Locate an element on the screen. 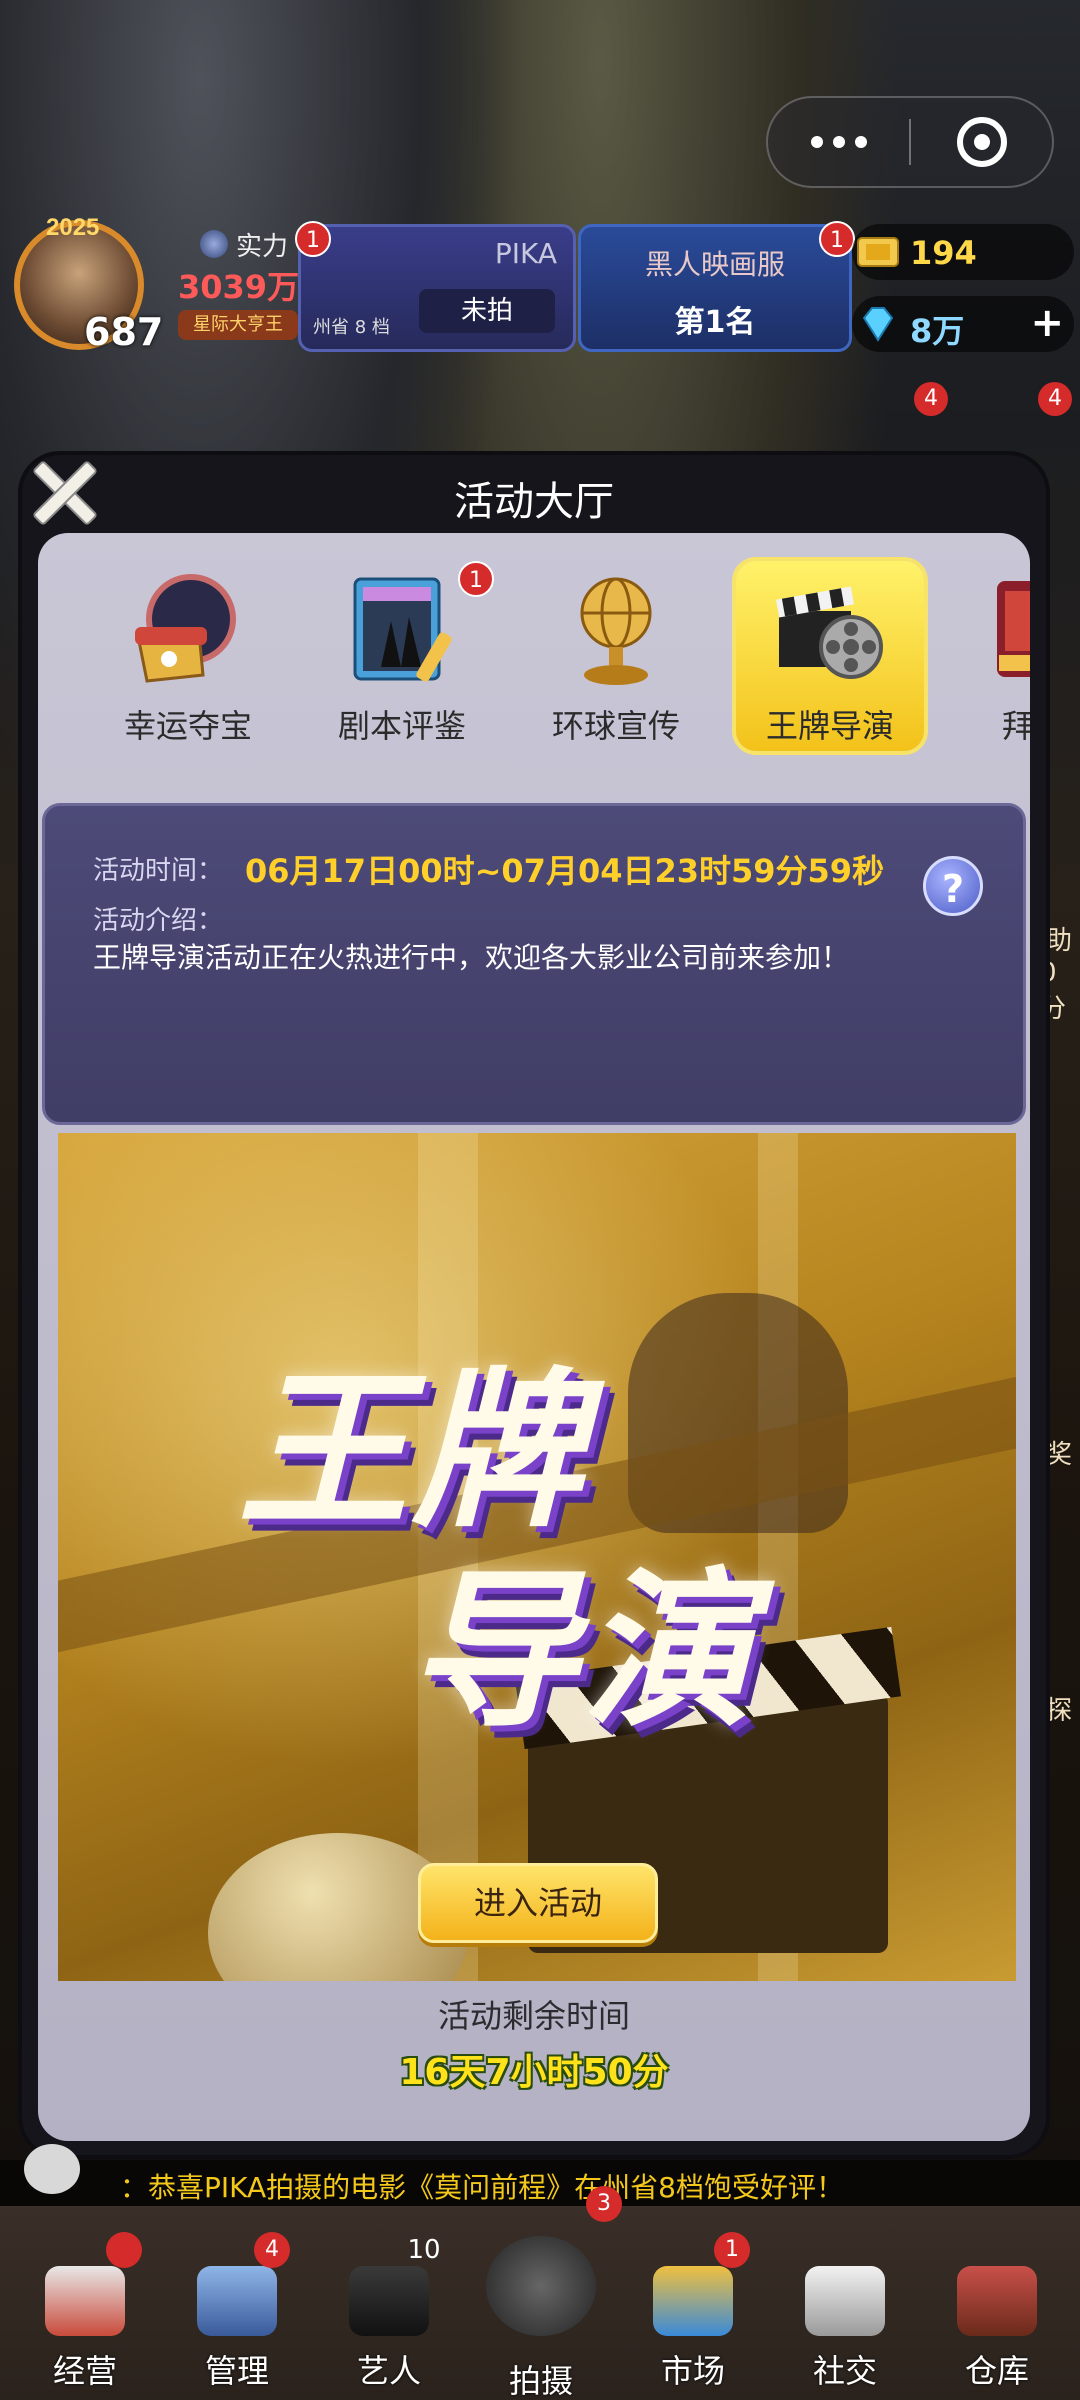 Image resolution: width=1080 pixels, height=2400 pixels. cinema-place: 第1名 is located at coordinates (715, 322).